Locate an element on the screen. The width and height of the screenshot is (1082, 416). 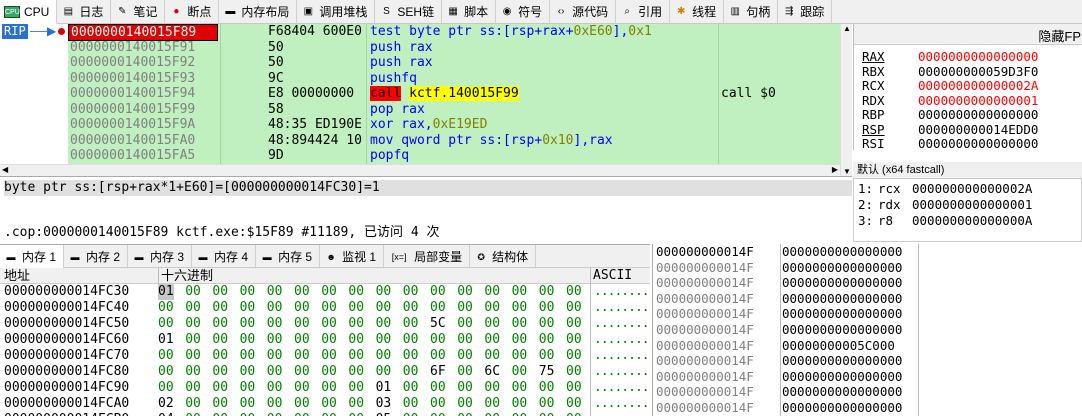
tab-label: SEH链 is located at coordinates (416, 12).